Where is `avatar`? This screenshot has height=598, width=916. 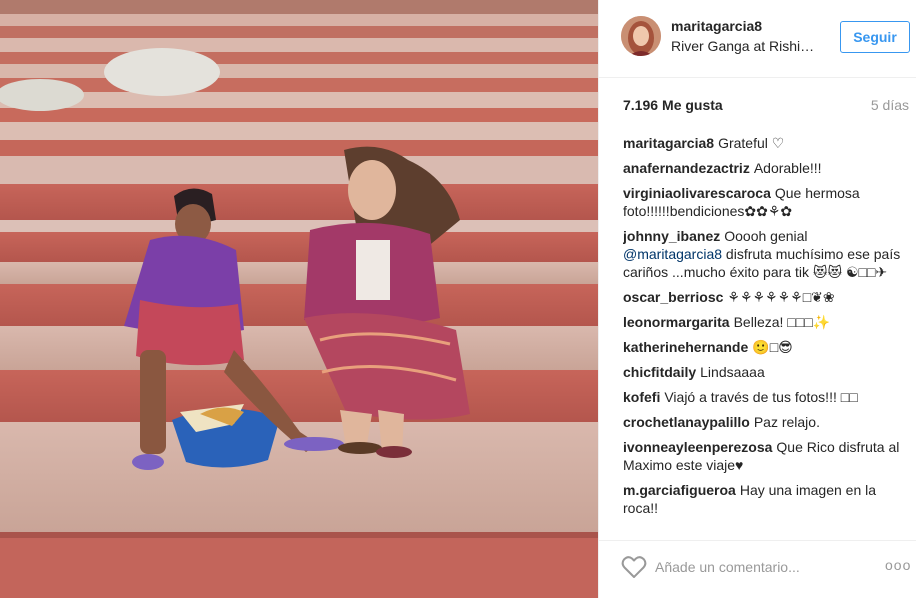 avatar is located at coordinates (641, 36).